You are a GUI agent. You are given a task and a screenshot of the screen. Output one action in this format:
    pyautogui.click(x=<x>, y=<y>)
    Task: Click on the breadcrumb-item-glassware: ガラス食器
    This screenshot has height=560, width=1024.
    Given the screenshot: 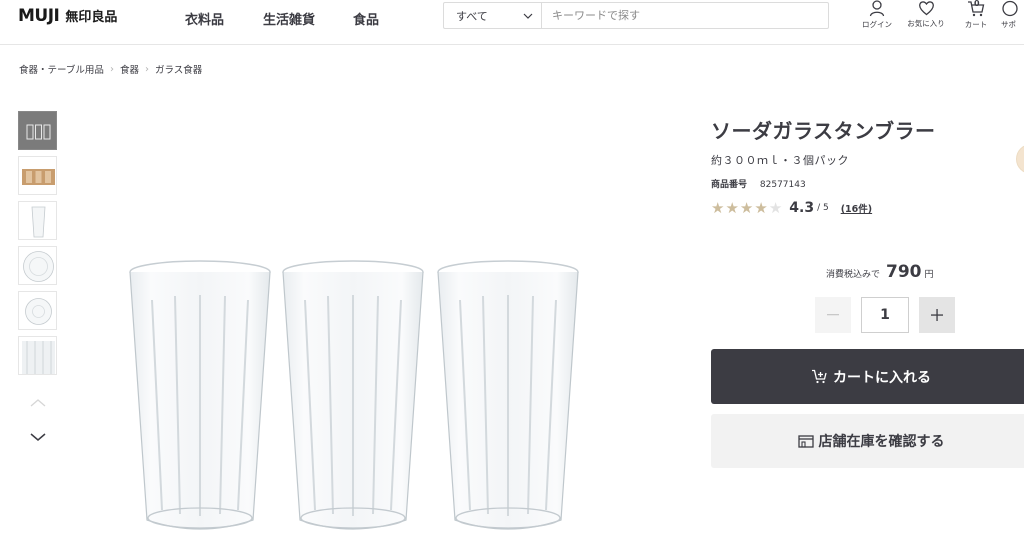 What is the action you would take?
    pyautogui.click(x=178, y=69)
    